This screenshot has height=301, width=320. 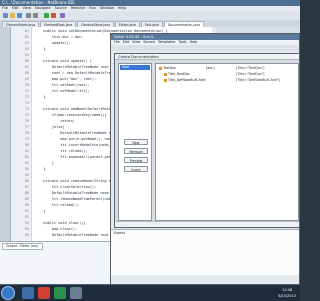 I want to click on line-number: 65, so click(x=26, y=55).